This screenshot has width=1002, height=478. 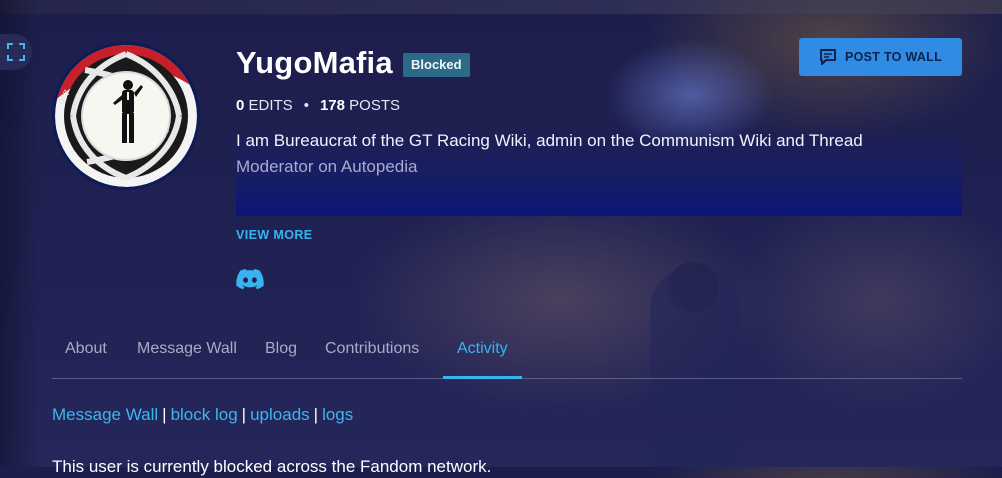 I want to click on posts-label: POSTS, so click(x=375, y=105).